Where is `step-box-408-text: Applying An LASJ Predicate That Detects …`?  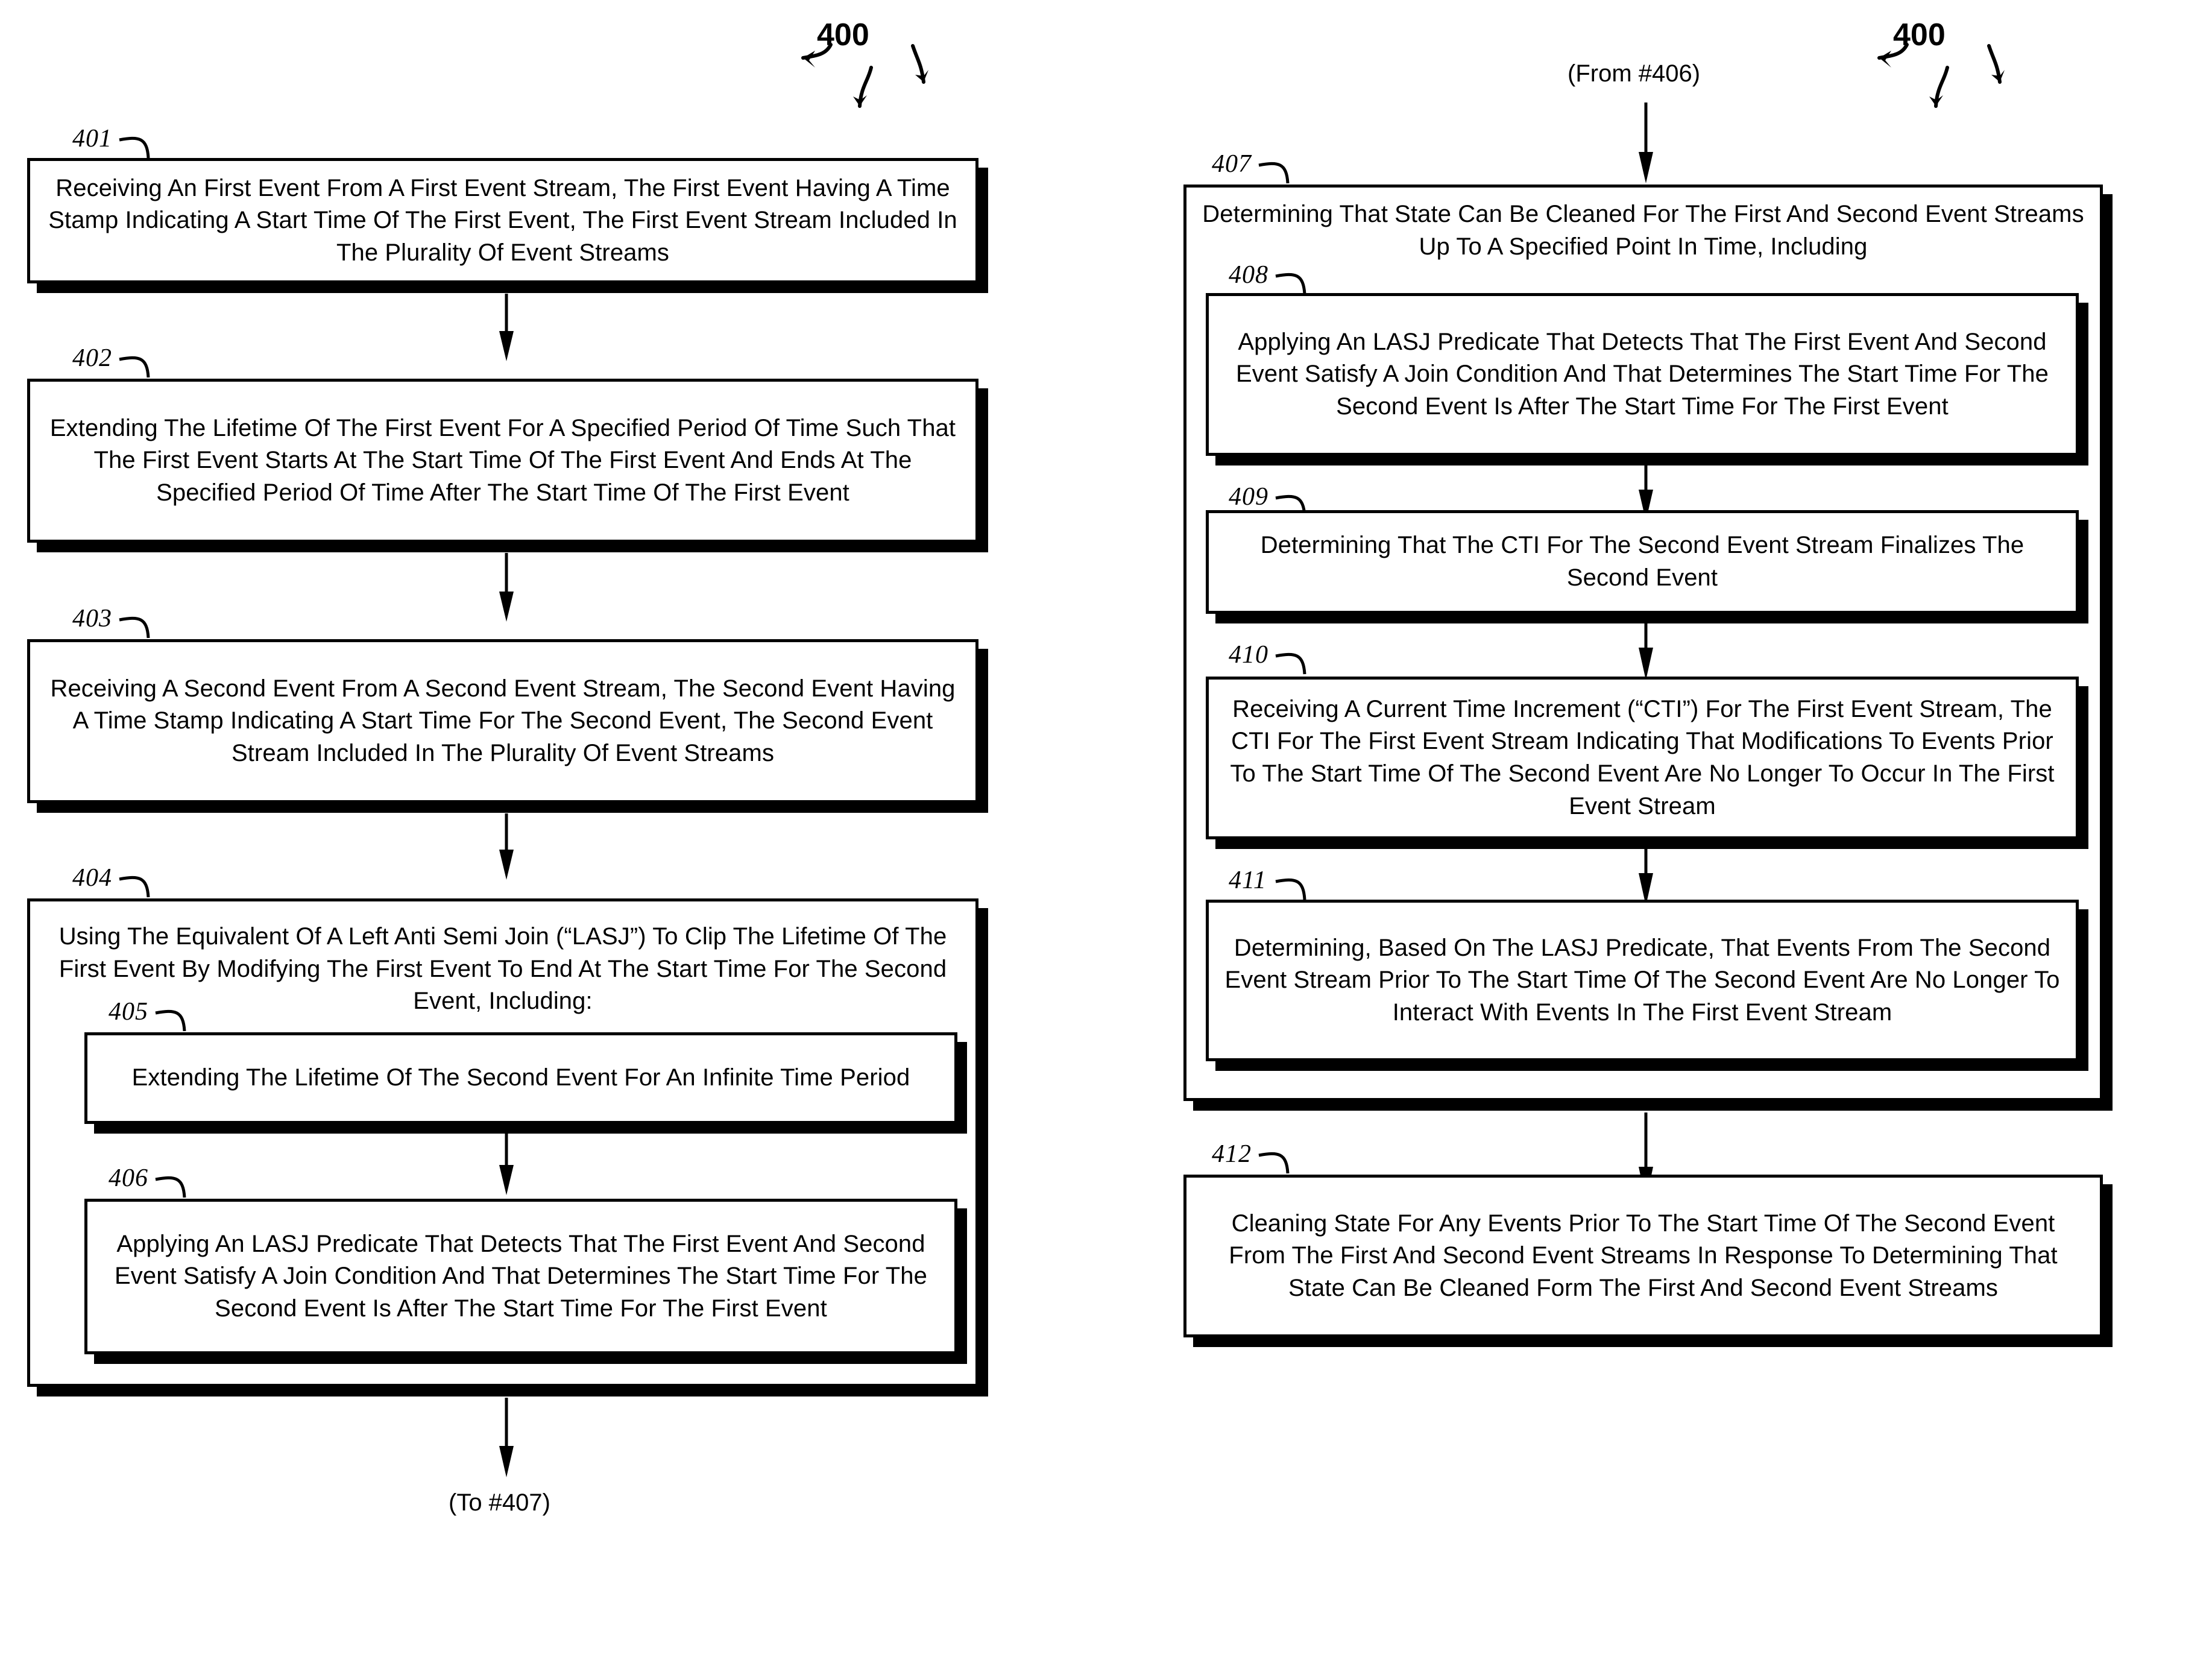 step-box-408-text: Applying An LASJ Predicate That Detects … is located at coordinates (1642, 374).